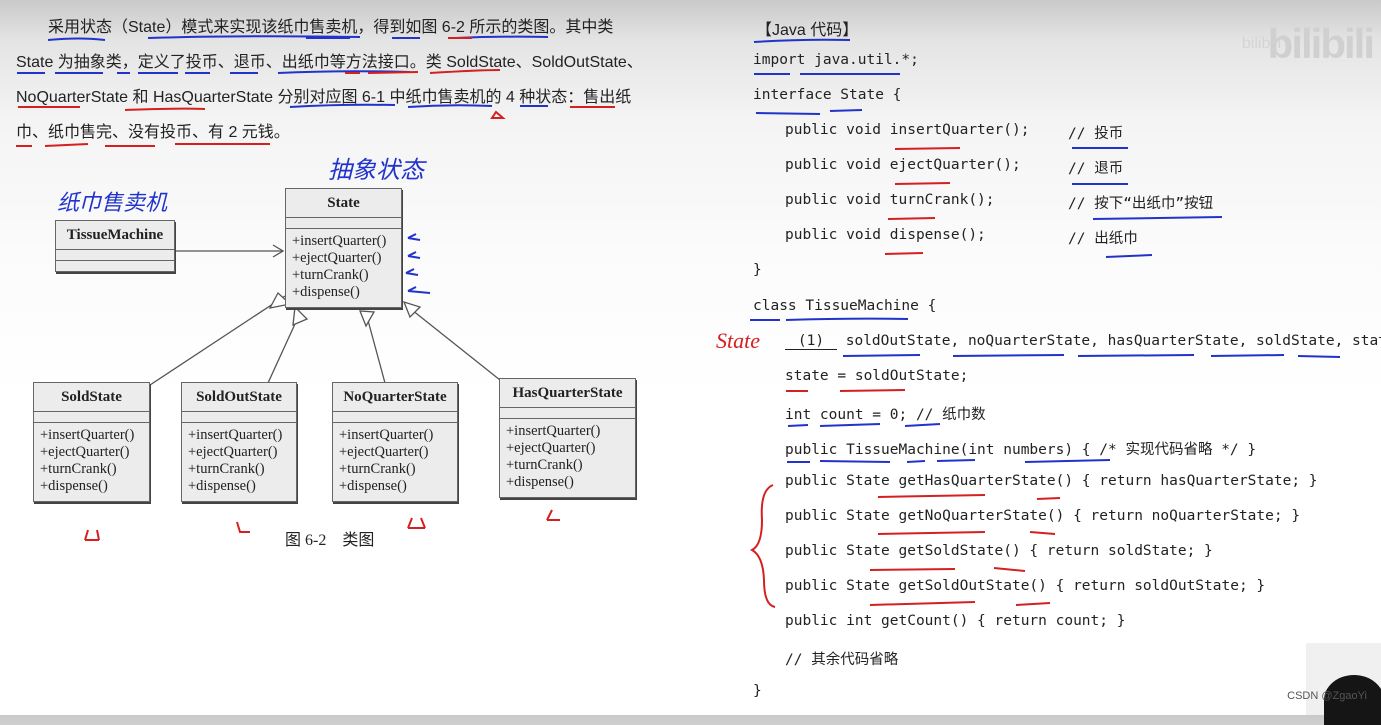 The height and width of the screenshot is (725, 1381). Describe the element at coordinates (1096, 169) in the screenshot. I see `code-comment: // 退币` at that location.